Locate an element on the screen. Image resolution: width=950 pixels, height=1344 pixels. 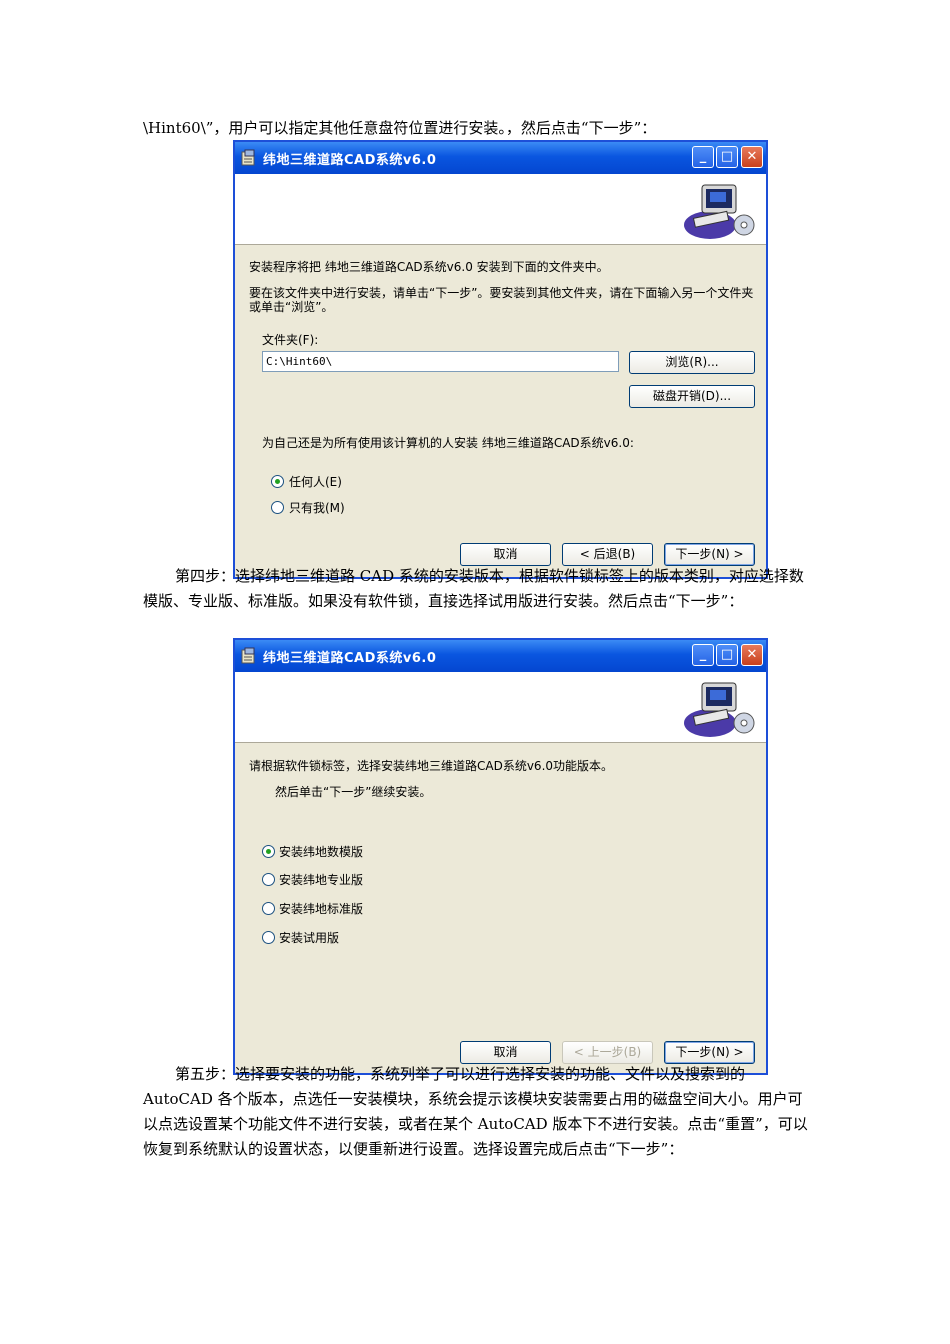
radio-everyone-label: 任何人(E) is located at coordinates (315, 482).